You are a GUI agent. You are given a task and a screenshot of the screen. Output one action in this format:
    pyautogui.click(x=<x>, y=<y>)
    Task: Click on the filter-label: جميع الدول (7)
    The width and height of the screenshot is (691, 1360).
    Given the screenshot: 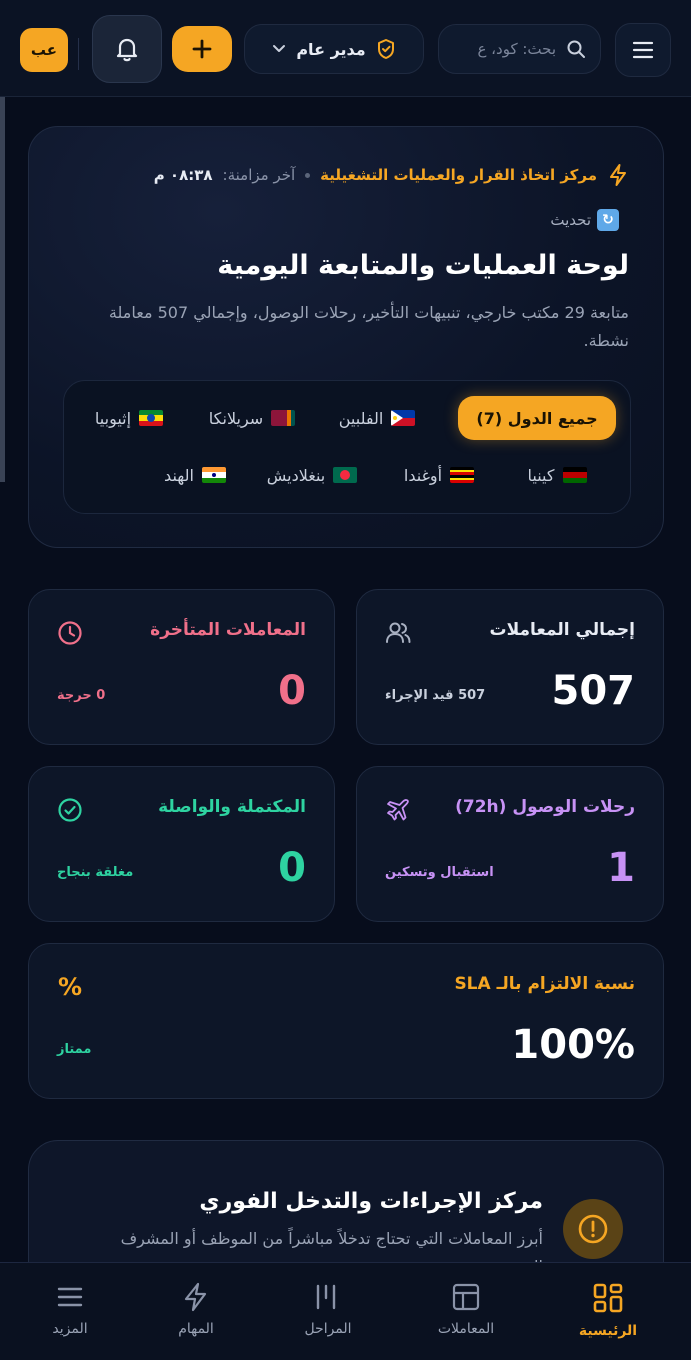 What is the action you would take?
    pyautogui.click(x=537, y=418)
    